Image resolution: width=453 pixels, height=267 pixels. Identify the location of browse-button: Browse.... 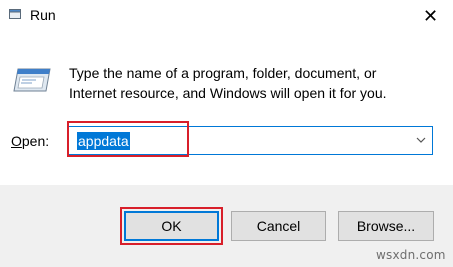
(386, 226).